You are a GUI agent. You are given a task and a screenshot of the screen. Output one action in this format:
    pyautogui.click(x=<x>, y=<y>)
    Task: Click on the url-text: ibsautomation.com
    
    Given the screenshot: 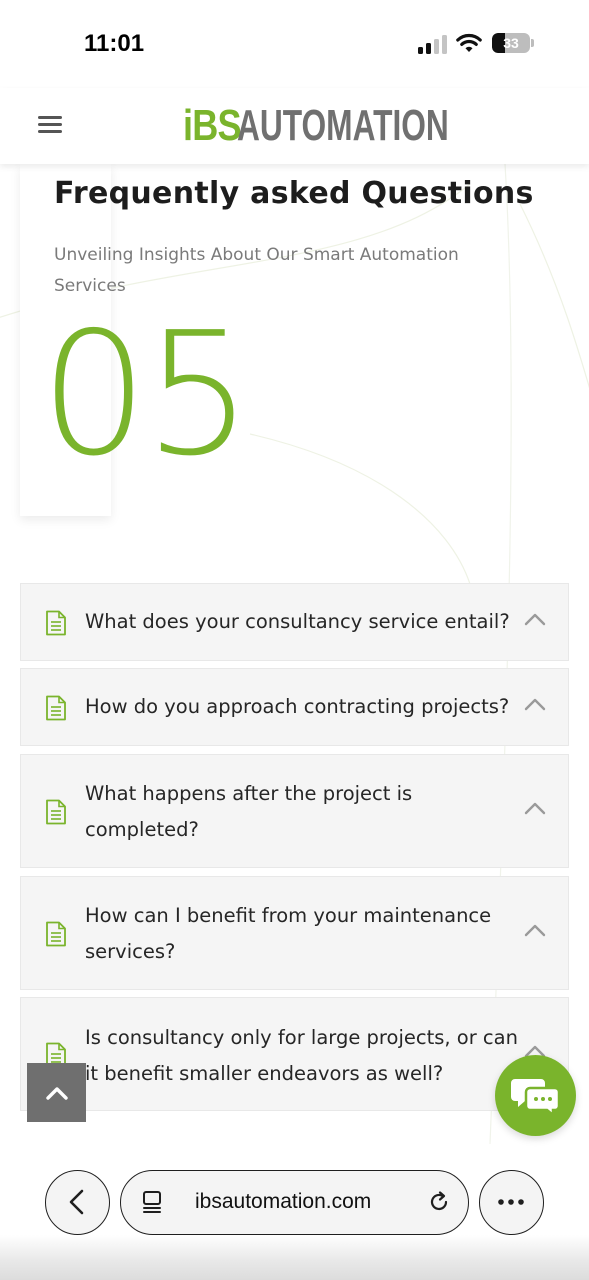 What is the action you would take?
    pyautogui.click(x=283, y=1201)
    